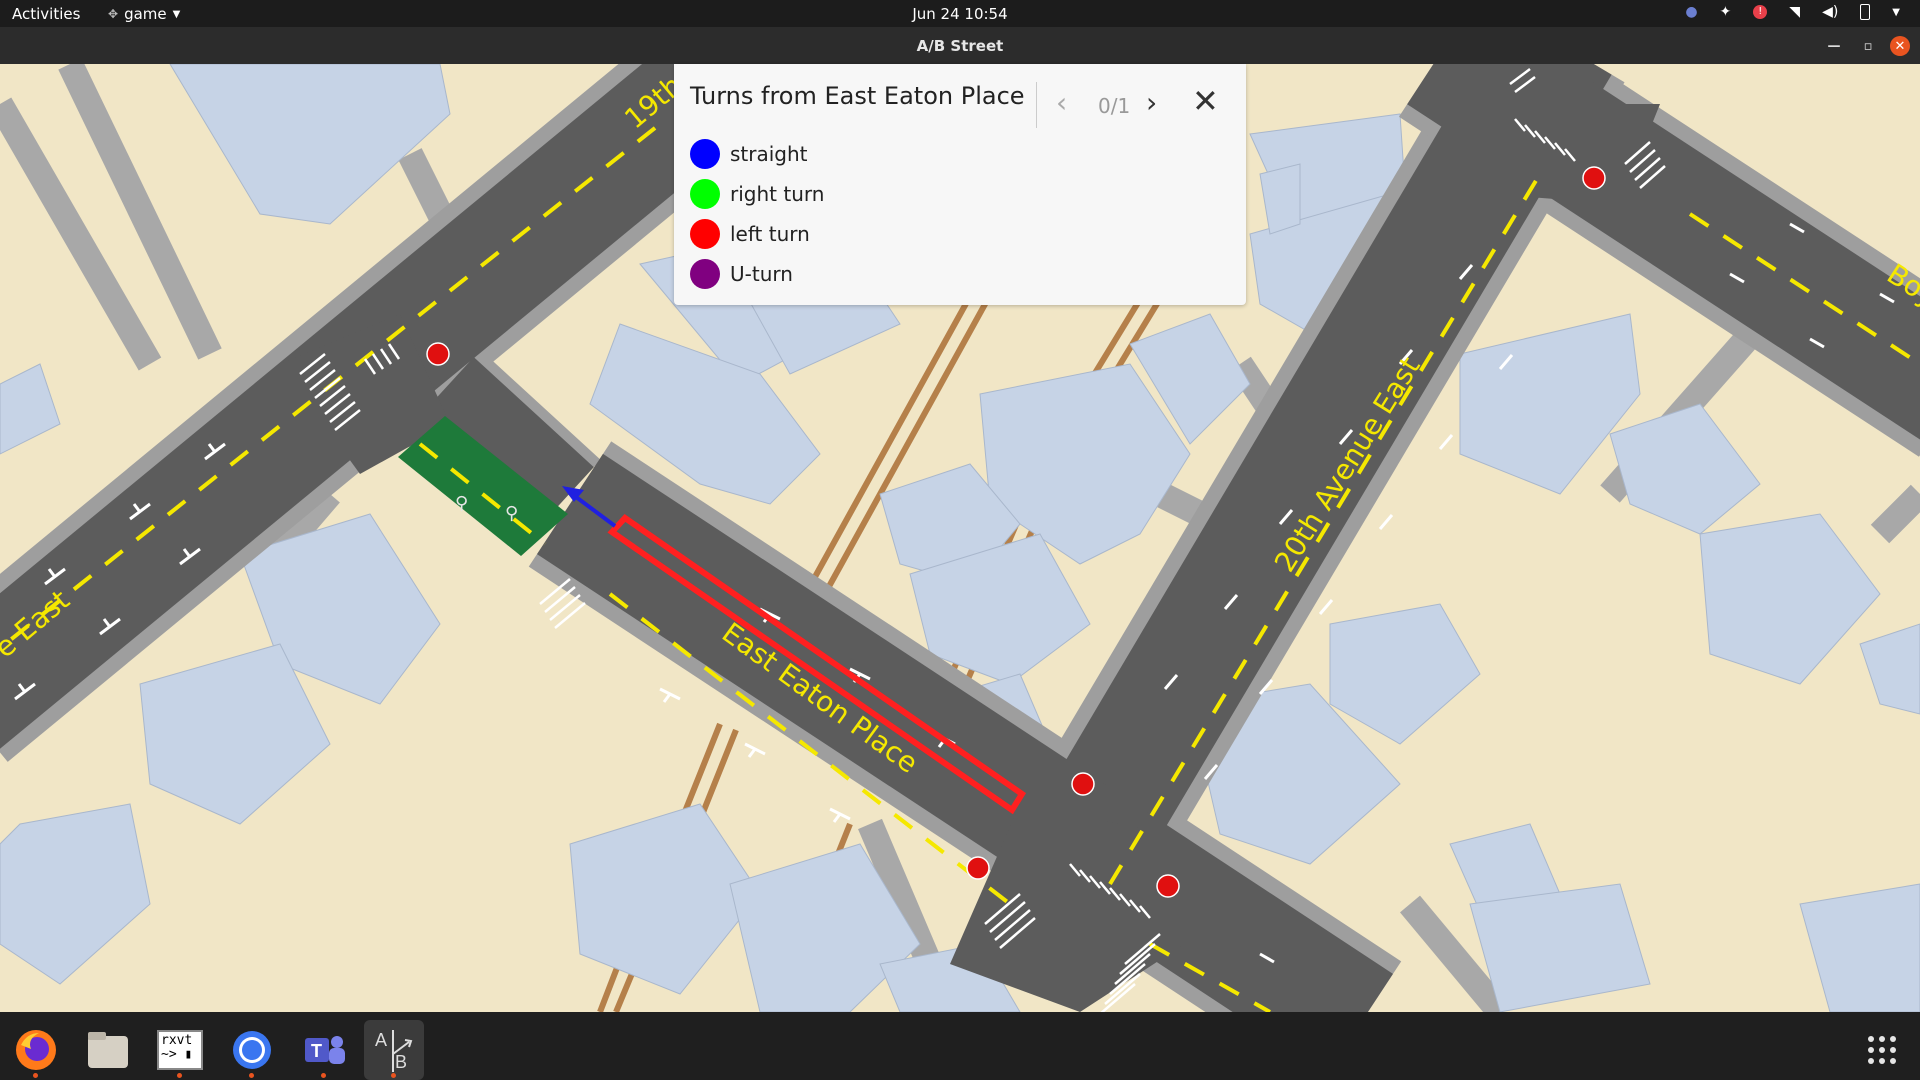 The width and height of the screenshot is (1920, 1080). I want to click on u-turn-color-swatch, so click(705, 274).